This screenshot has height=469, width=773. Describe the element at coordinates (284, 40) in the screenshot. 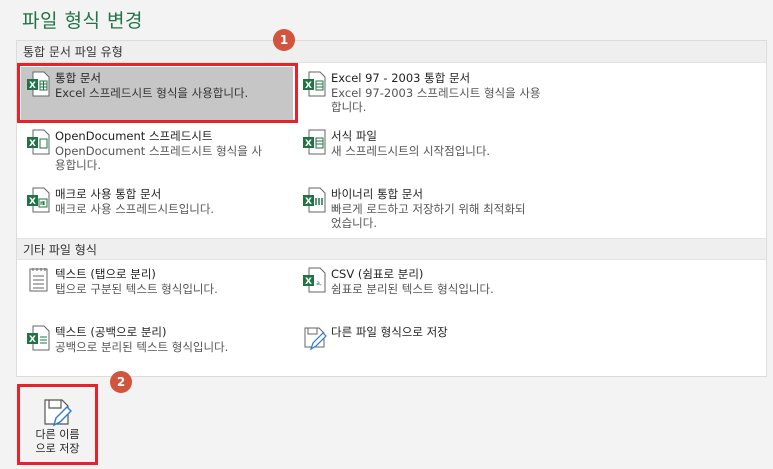

I see `step-badge-1: 1` at that location.